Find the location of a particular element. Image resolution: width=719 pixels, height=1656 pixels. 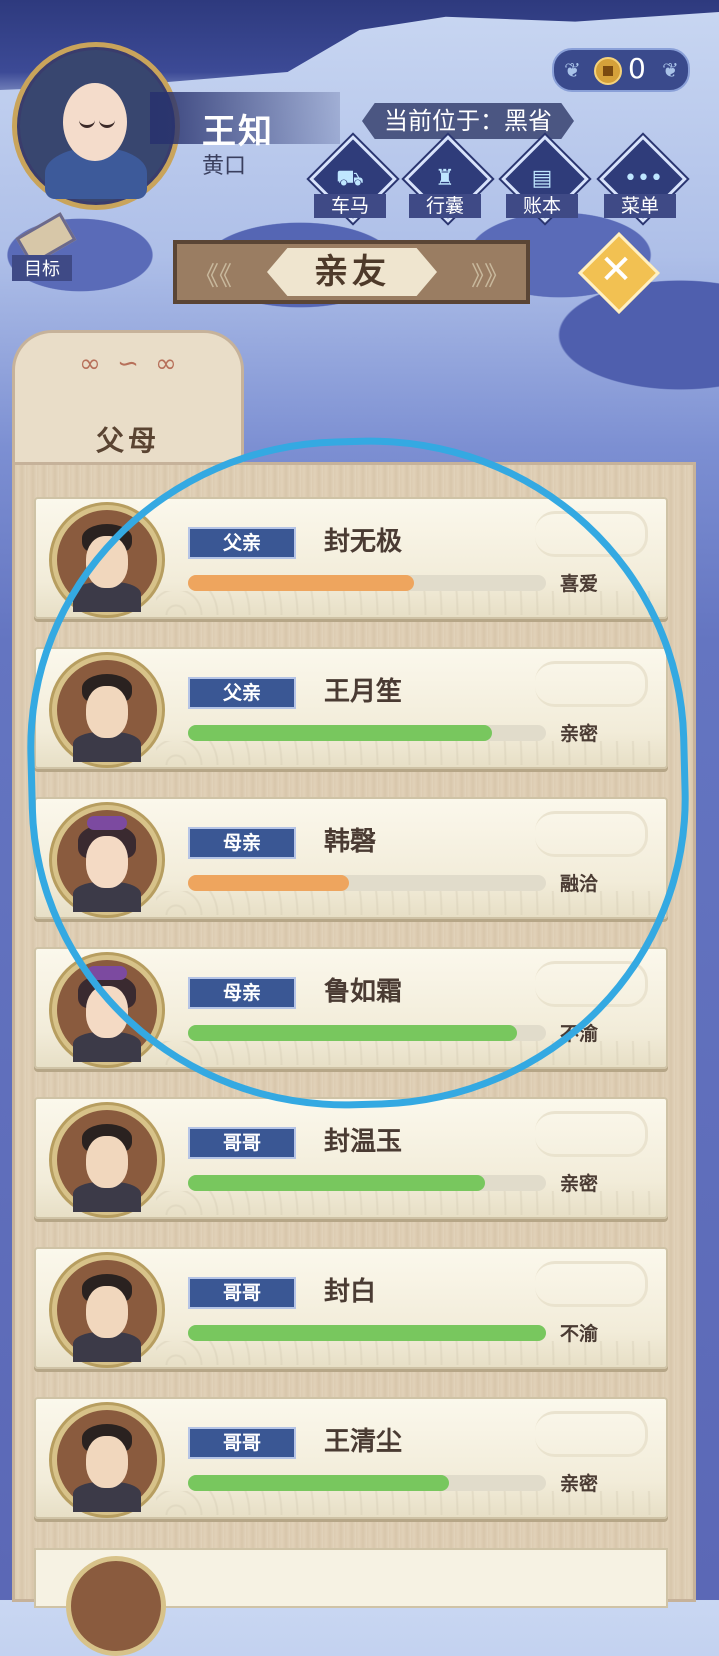

coin-counter: ❦ 0 ❦ is located at coordinates (621, 70).